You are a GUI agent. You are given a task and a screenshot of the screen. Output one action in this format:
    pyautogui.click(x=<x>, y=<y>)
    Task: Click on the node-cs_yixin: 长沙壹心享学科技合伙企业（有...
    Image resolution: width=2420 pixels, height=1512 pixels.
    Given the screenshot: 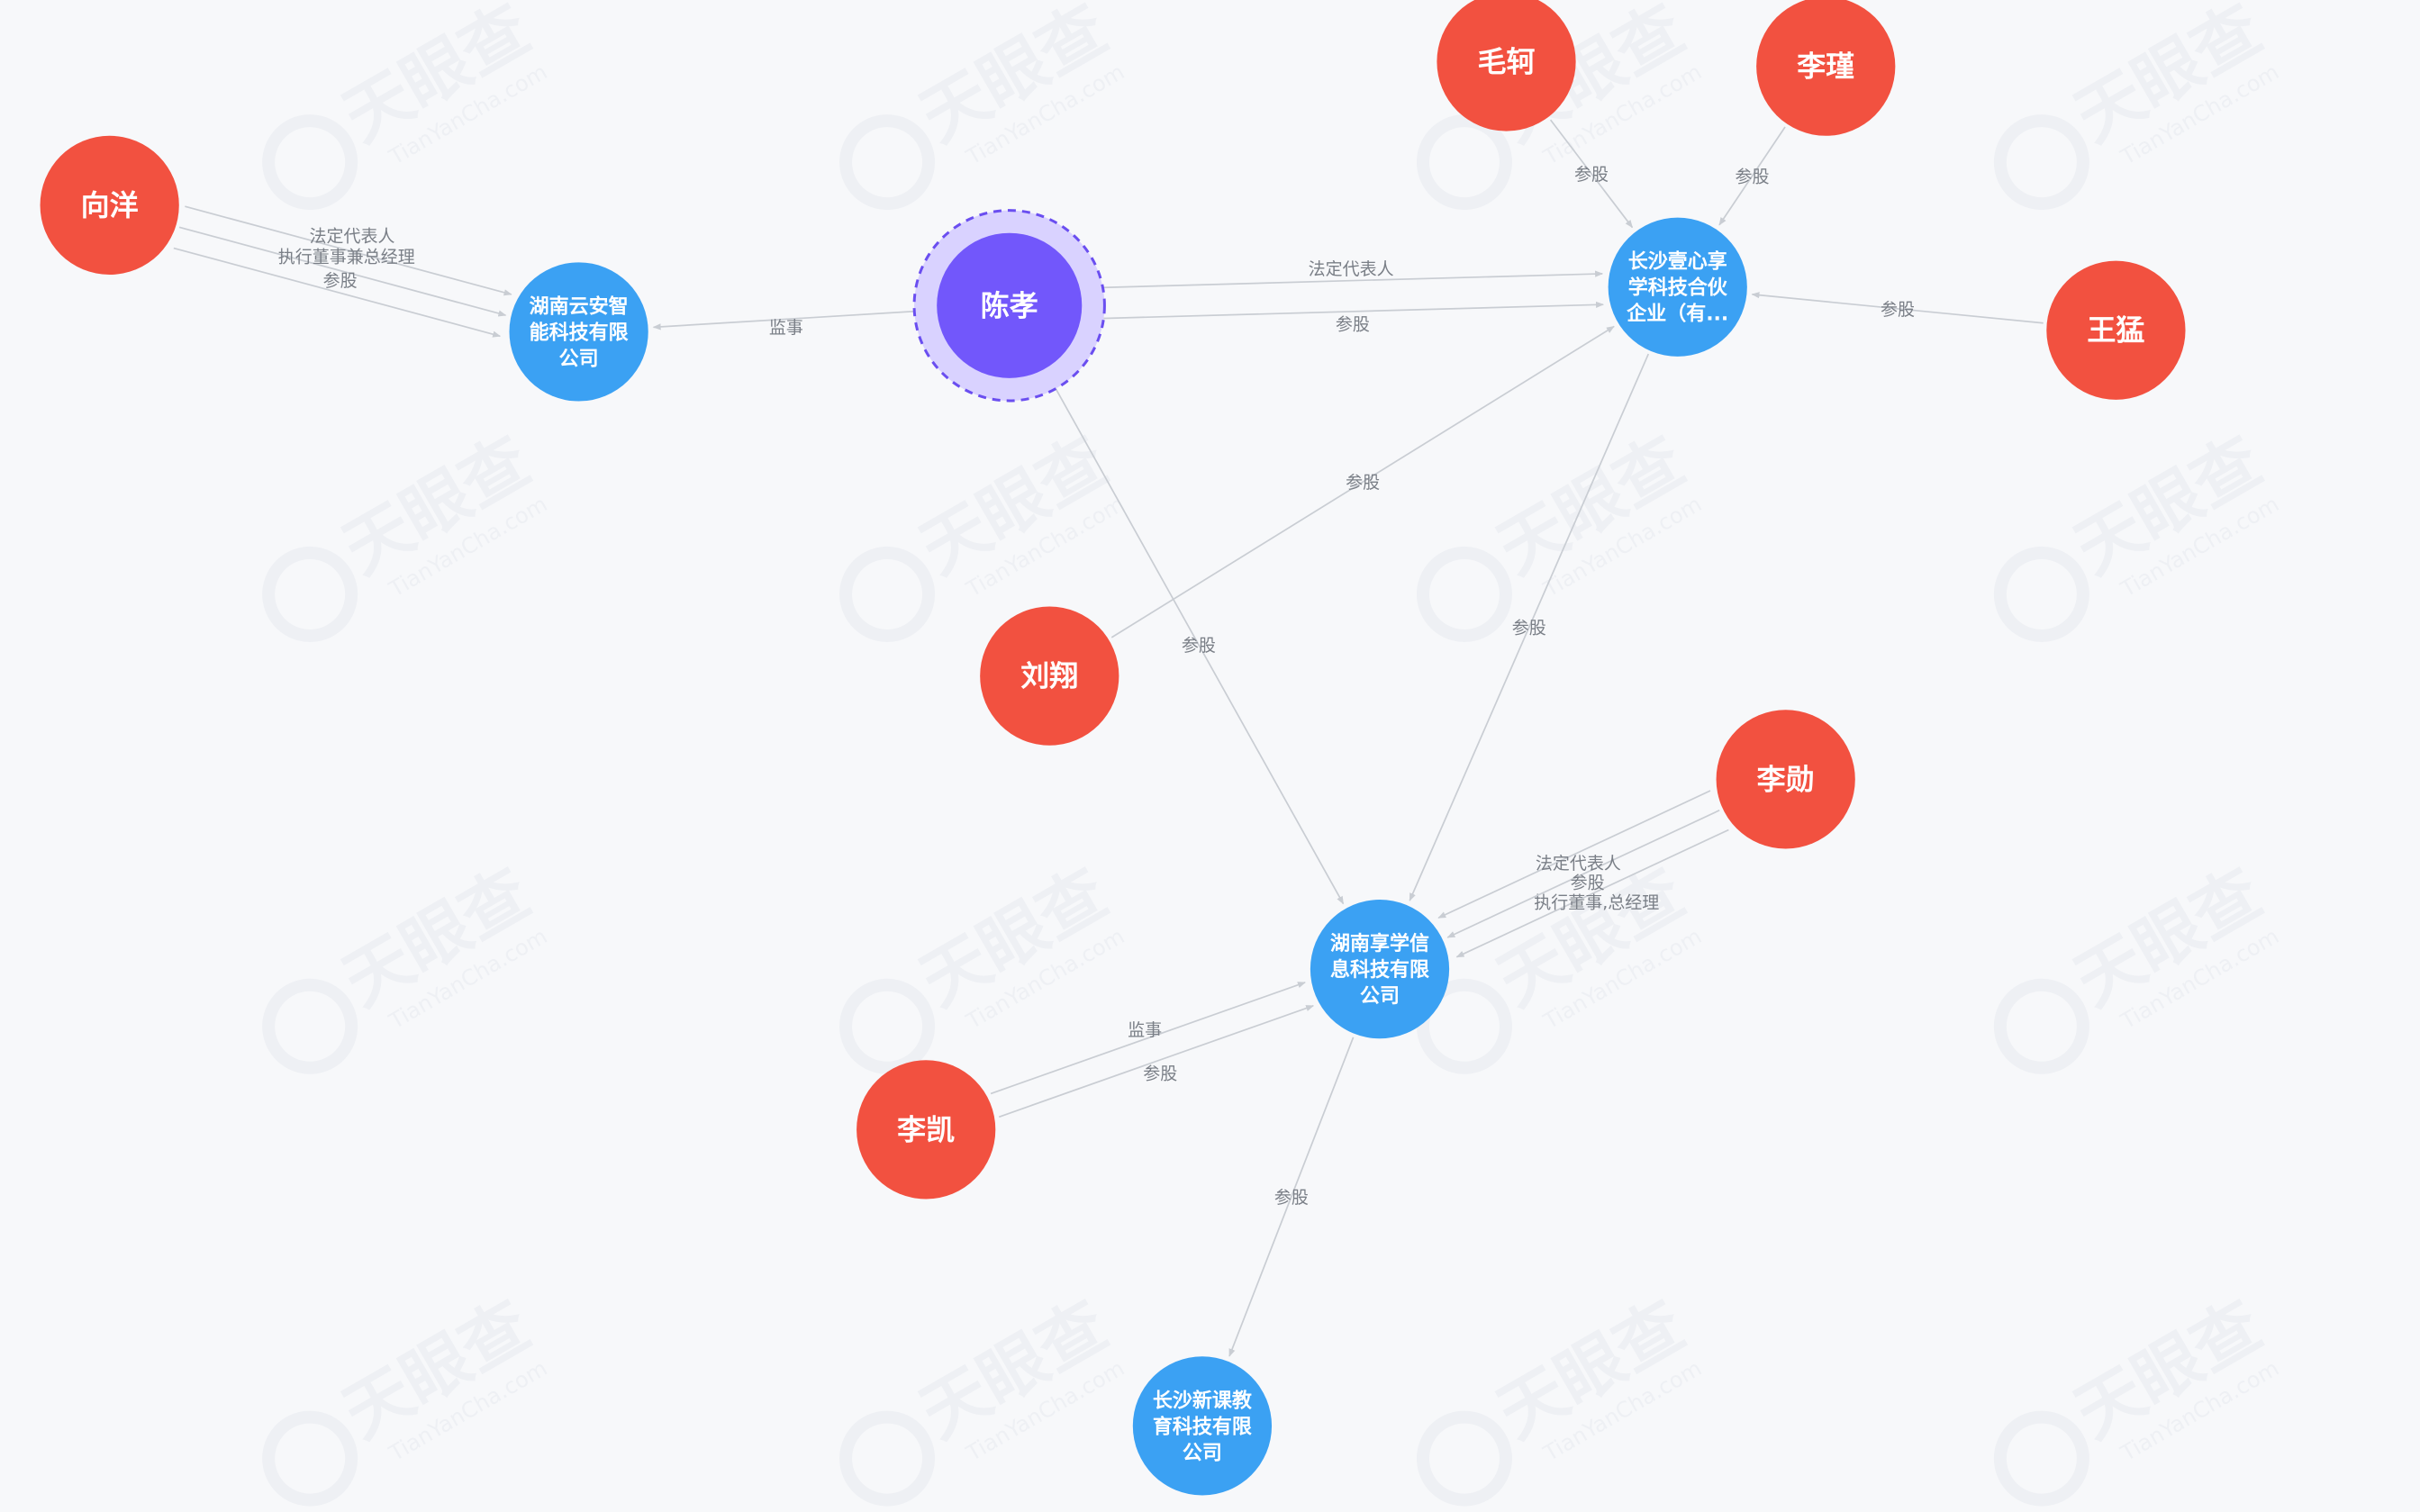 What is the action you would take?
    pyautogui.click(x=1677, y=287)
    